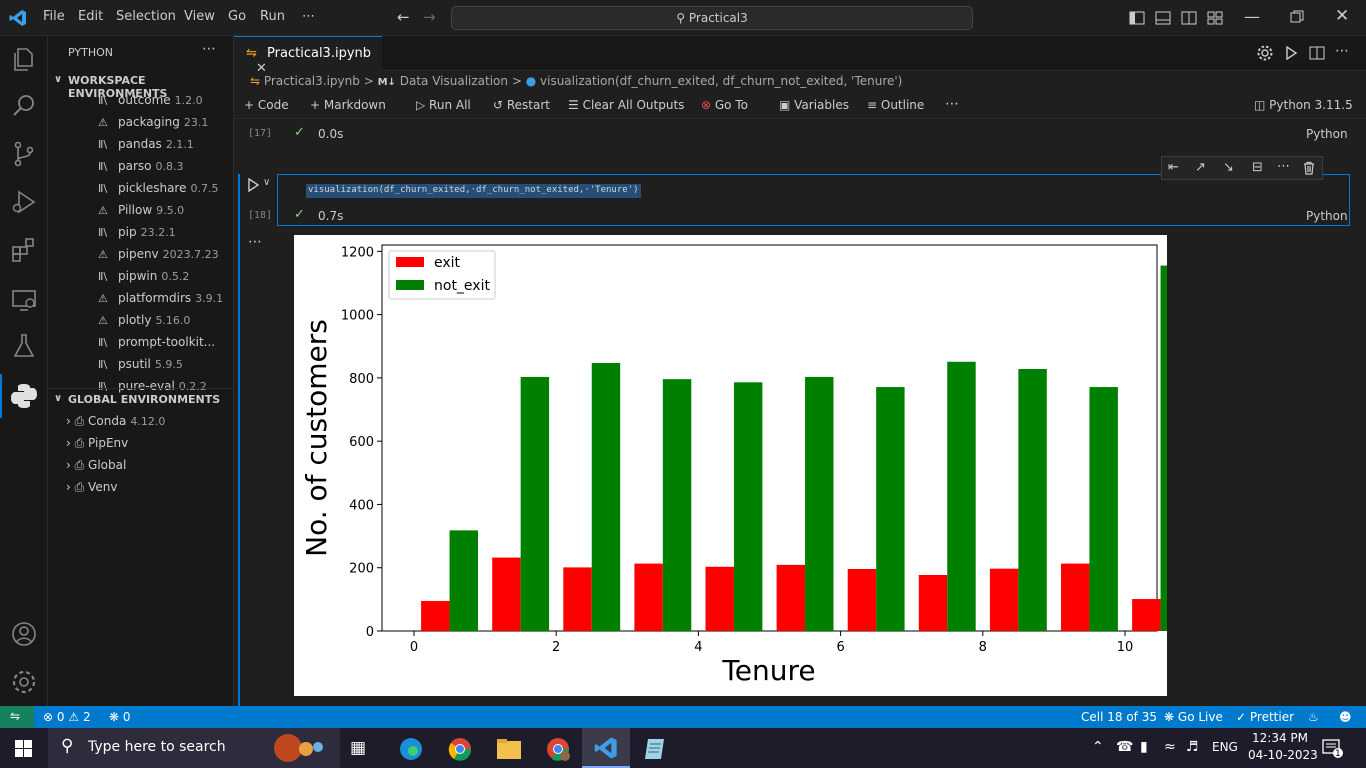 This screenshot has height=768, width=1366. What do you see at coordinates (67, 717) in the screenshot?
I see `problems-indicator: ⊗ 0 ⚠ 2` at bounding box center [67, 717].